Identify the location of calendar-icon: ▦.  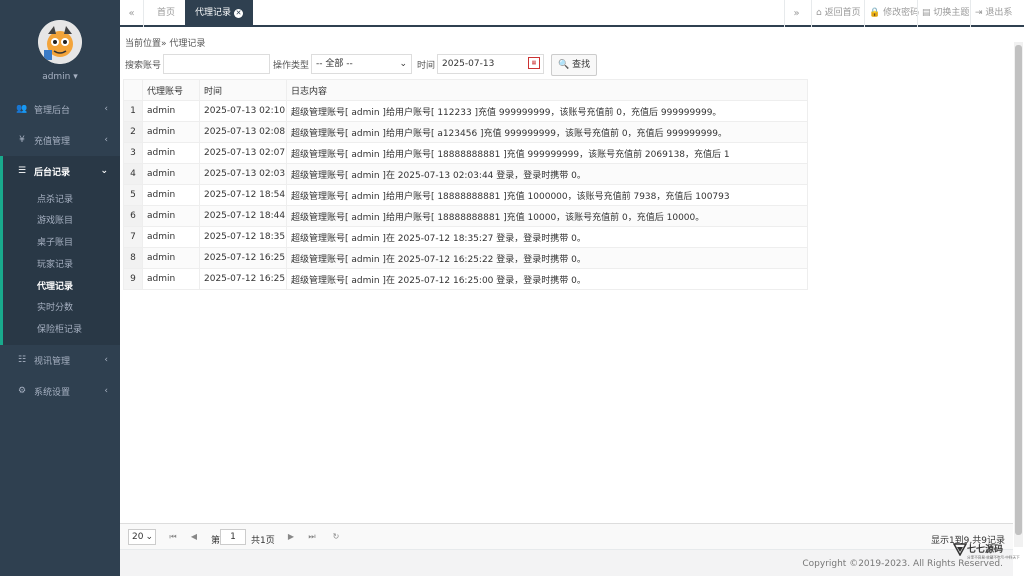
(534, 63).